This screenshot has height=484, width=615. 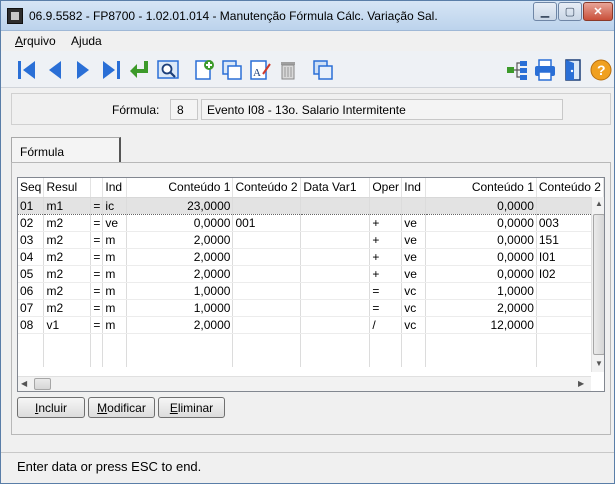 I want to click on table-cell: 07, so click(x=31, y=308).